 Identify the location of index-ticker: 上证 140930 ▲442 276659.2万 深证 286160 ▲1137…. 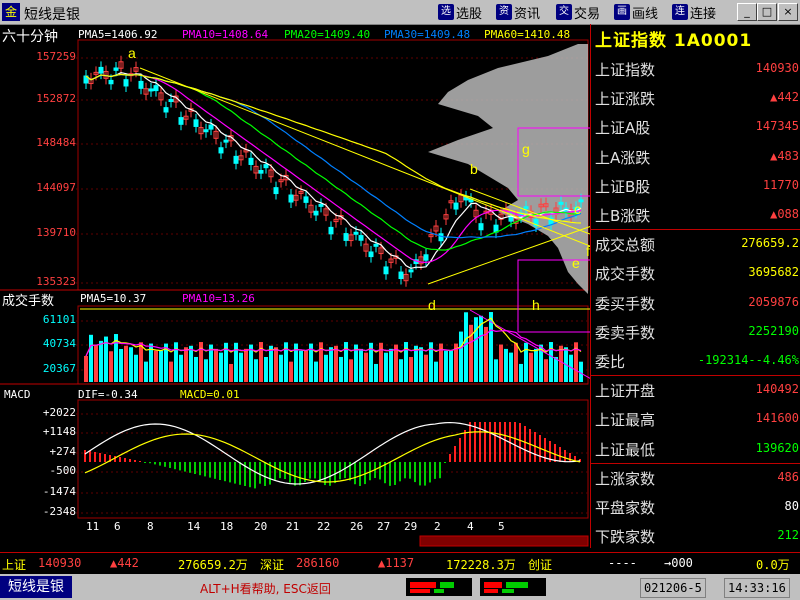
(400, 562).